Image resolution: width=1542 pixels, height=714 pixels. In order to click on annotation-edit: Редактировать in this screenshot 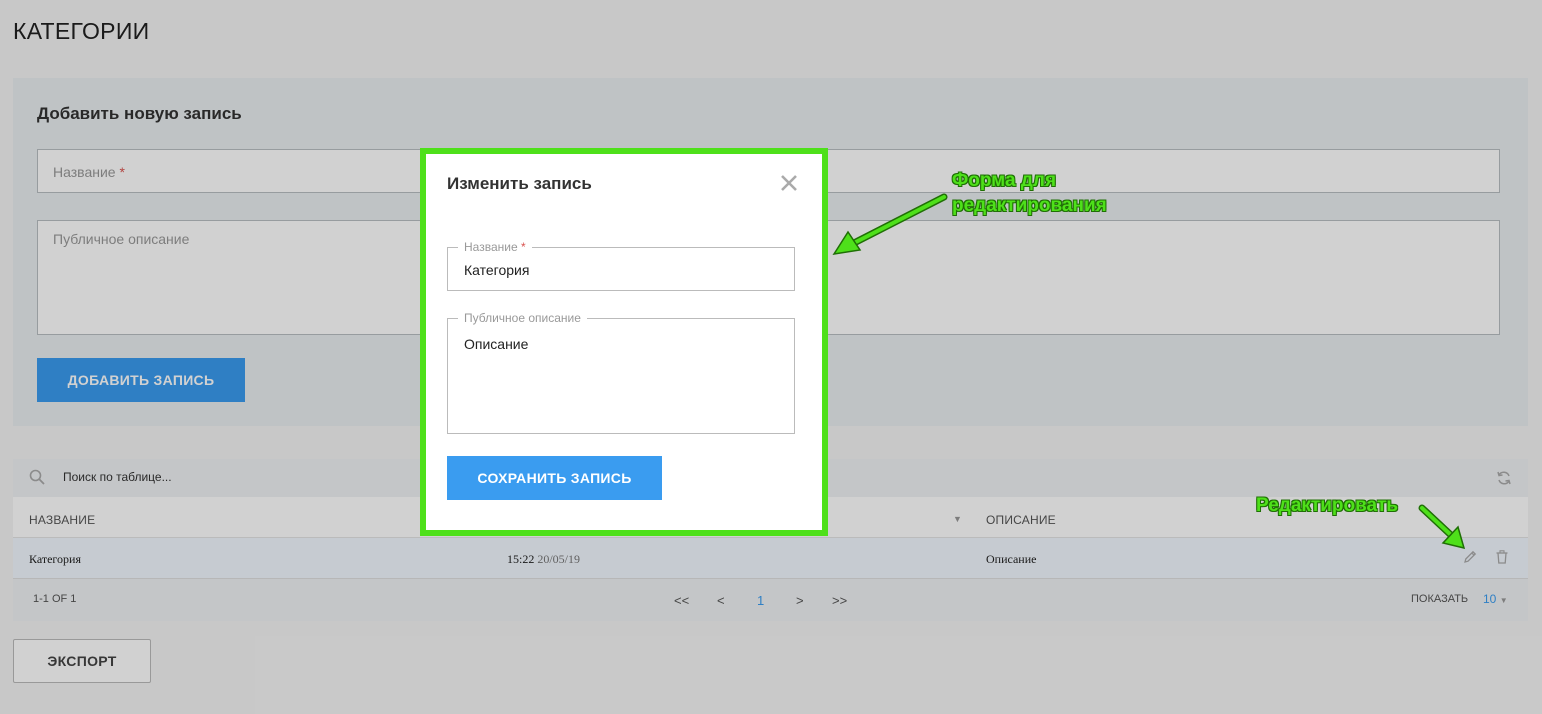, I will do `click(1327, 505)`.